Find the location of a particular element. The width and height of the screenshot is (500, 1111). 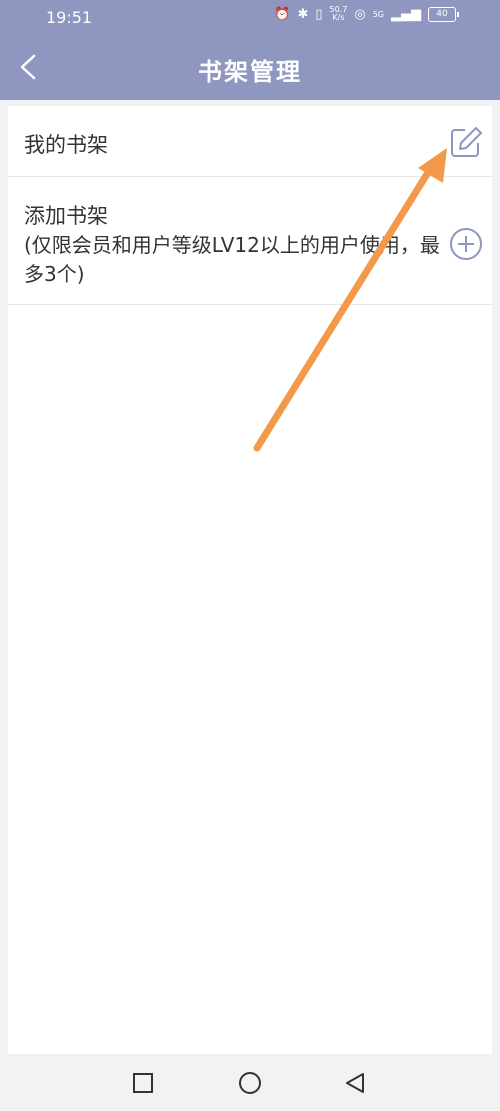

signal-icon: ▂▄▆ is located at coordinates (406, 14).